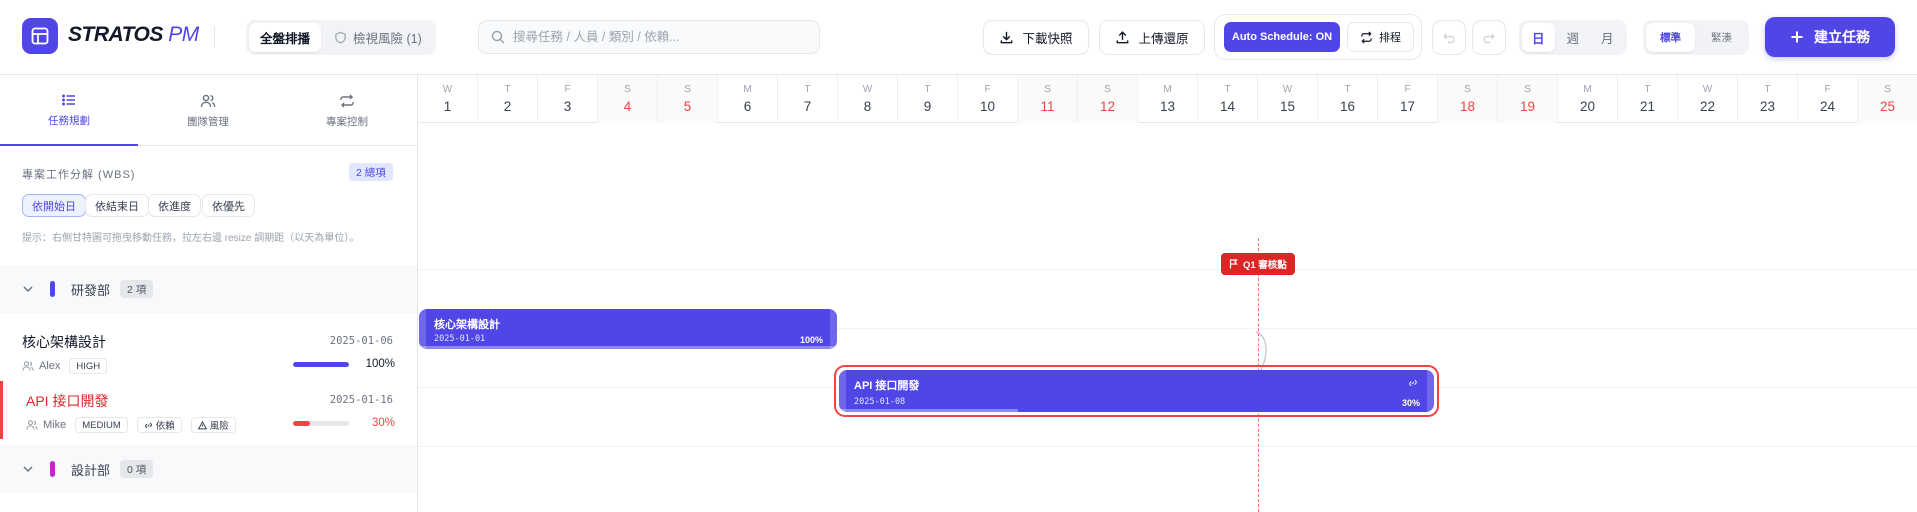  Describe the element at coordinates (214, 37) in the screenshot. I see `divider` at that location.